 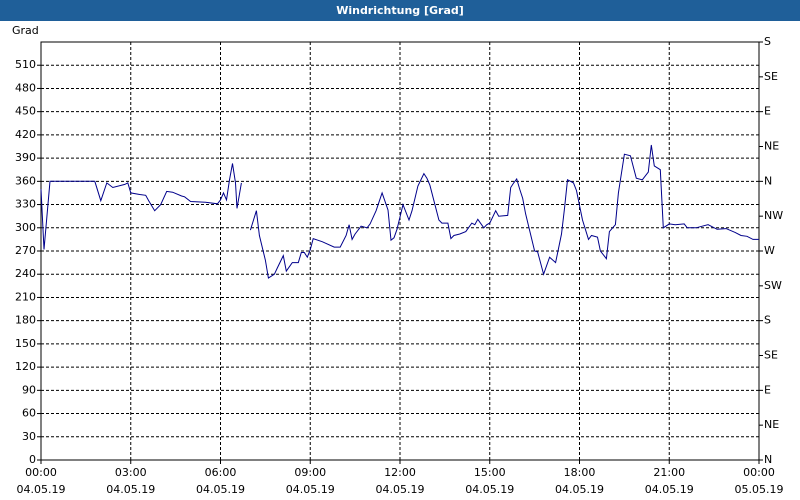 What do you see at coordinates (25, 204) in the screenshot?
I see `y-tick-label: 330` at bounding box center [25, 204].